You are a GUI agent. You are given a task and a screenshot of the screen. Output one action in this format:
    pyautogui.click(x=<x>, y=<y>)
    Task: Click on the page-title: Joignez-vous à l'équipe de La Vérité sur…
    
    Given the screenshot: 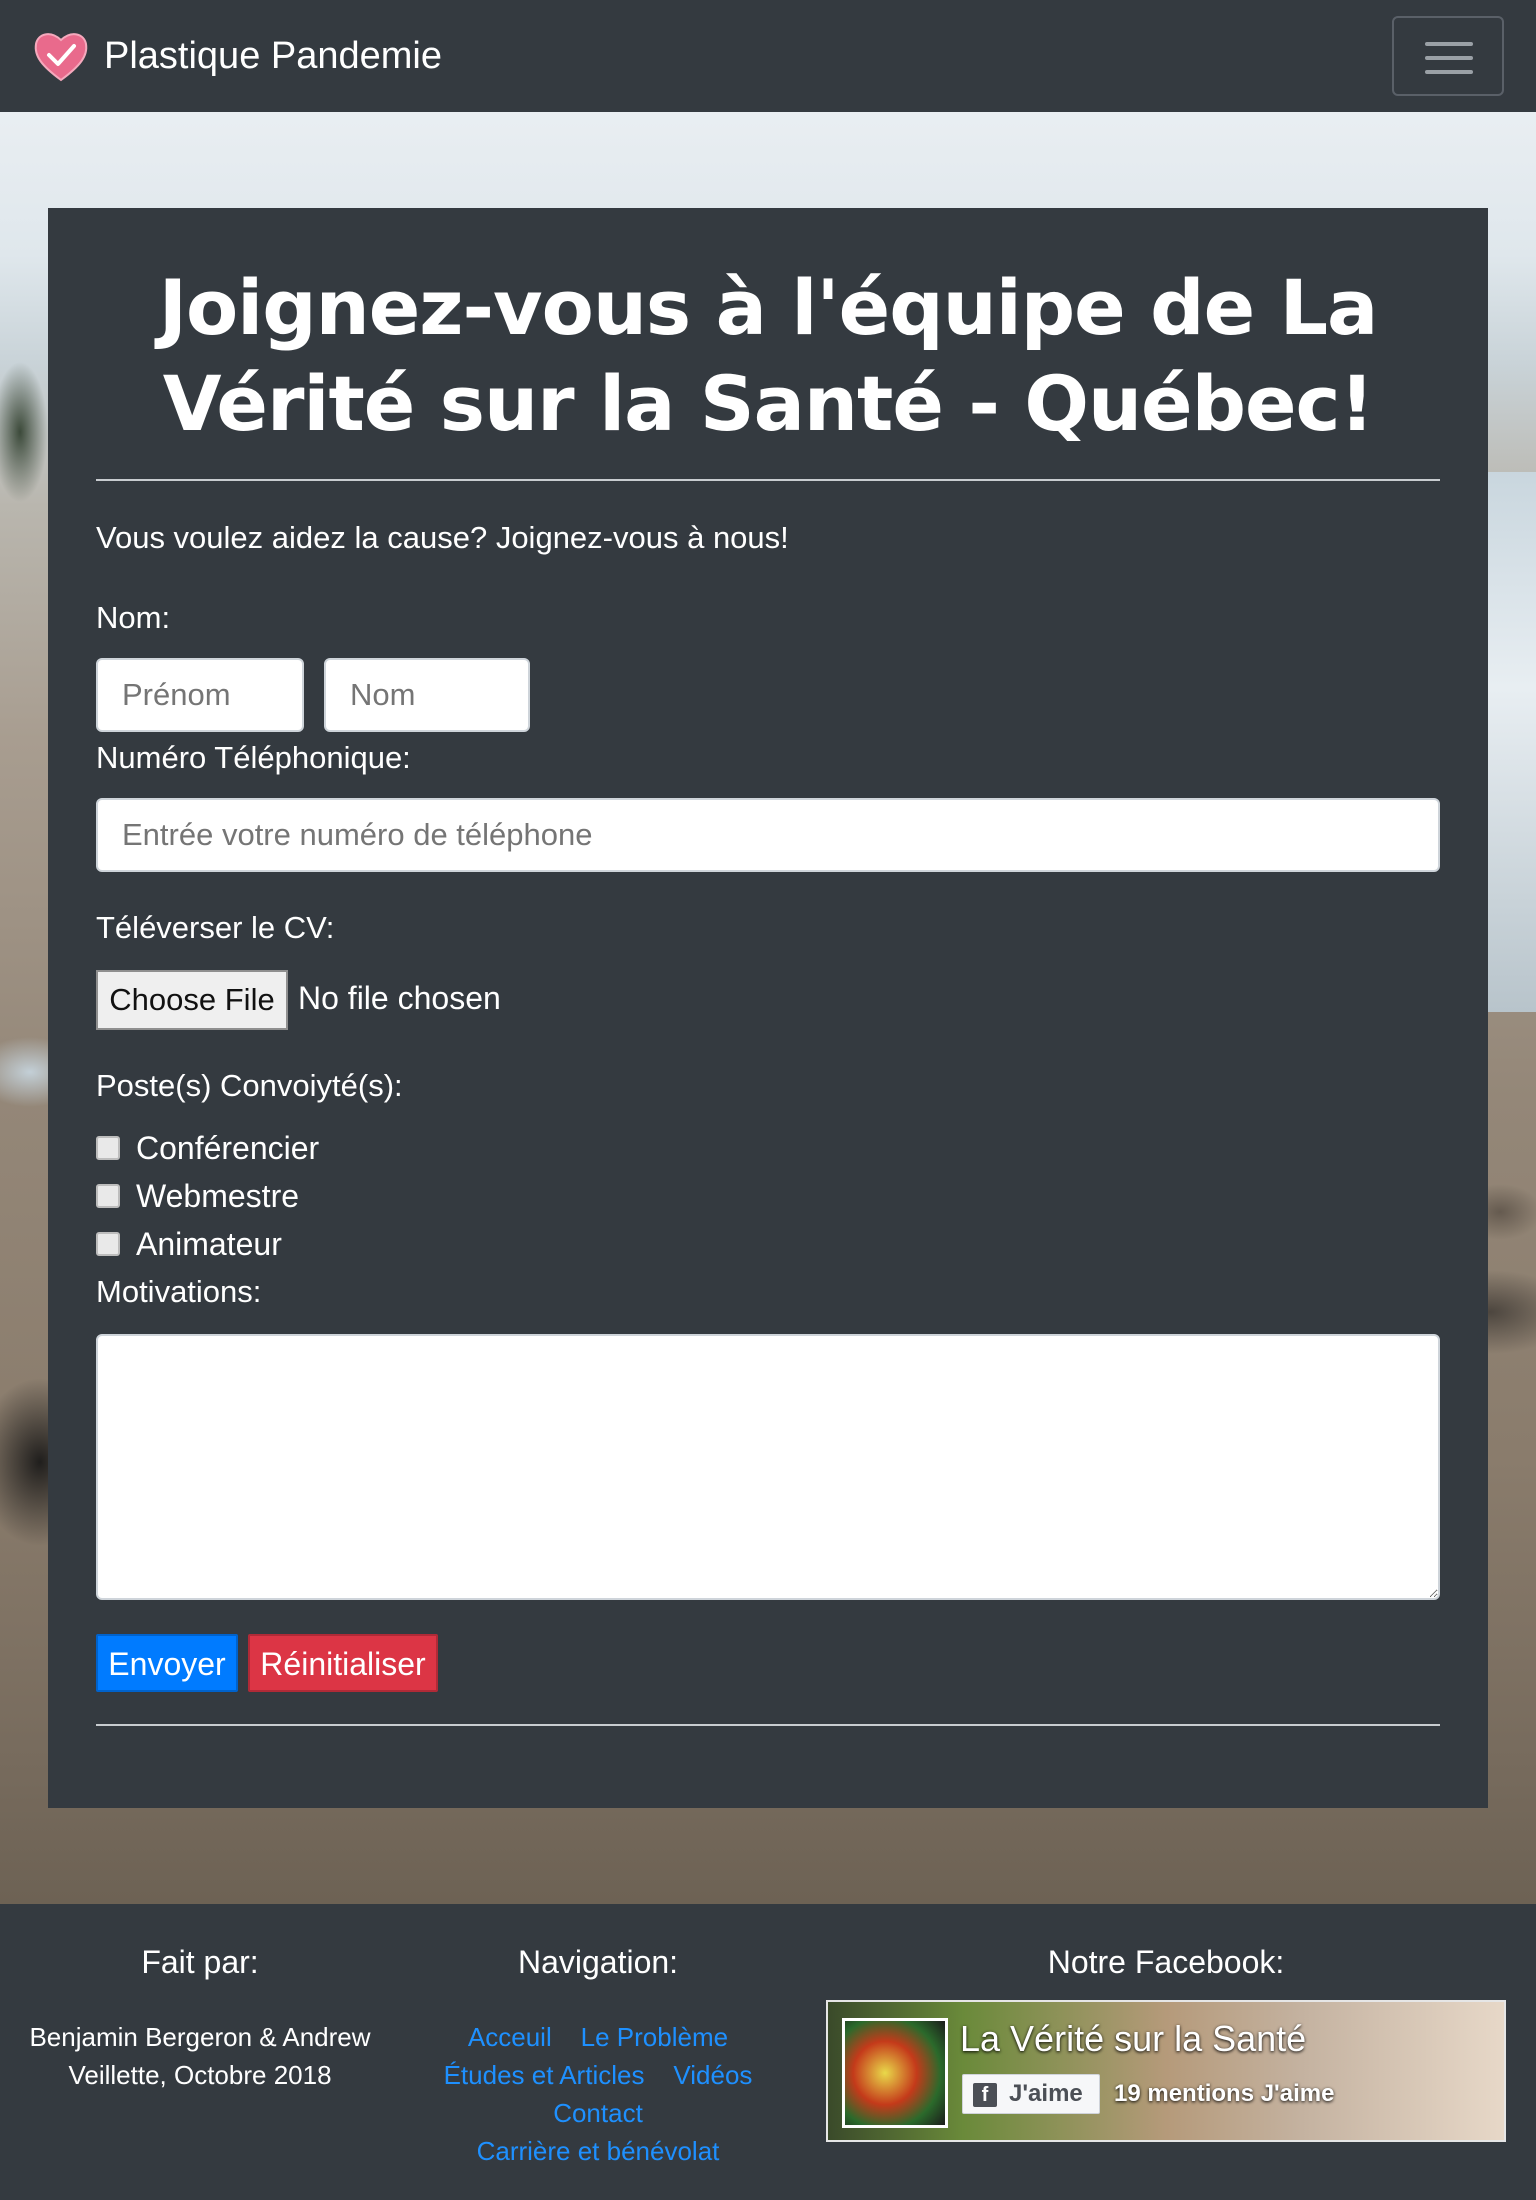 What is the action you would take?
    pyautogui.click(x=768, y=355)
    